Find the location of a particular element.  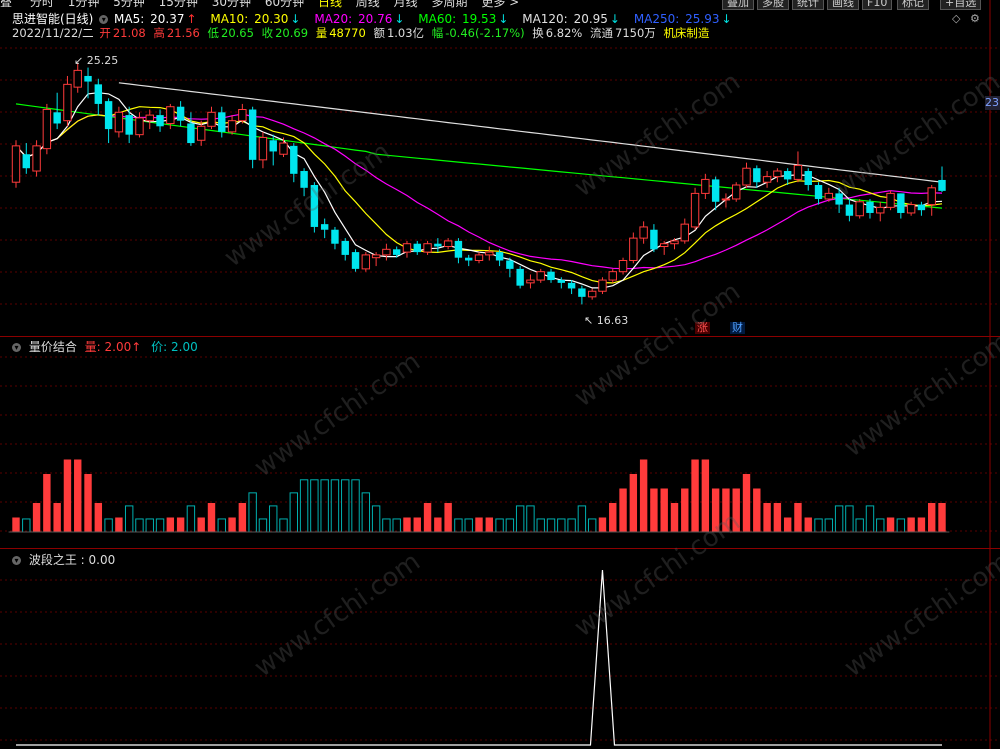

wave-panel-title: ▾ 波段之王 : 0.00 is located at coordinates (63, 560).